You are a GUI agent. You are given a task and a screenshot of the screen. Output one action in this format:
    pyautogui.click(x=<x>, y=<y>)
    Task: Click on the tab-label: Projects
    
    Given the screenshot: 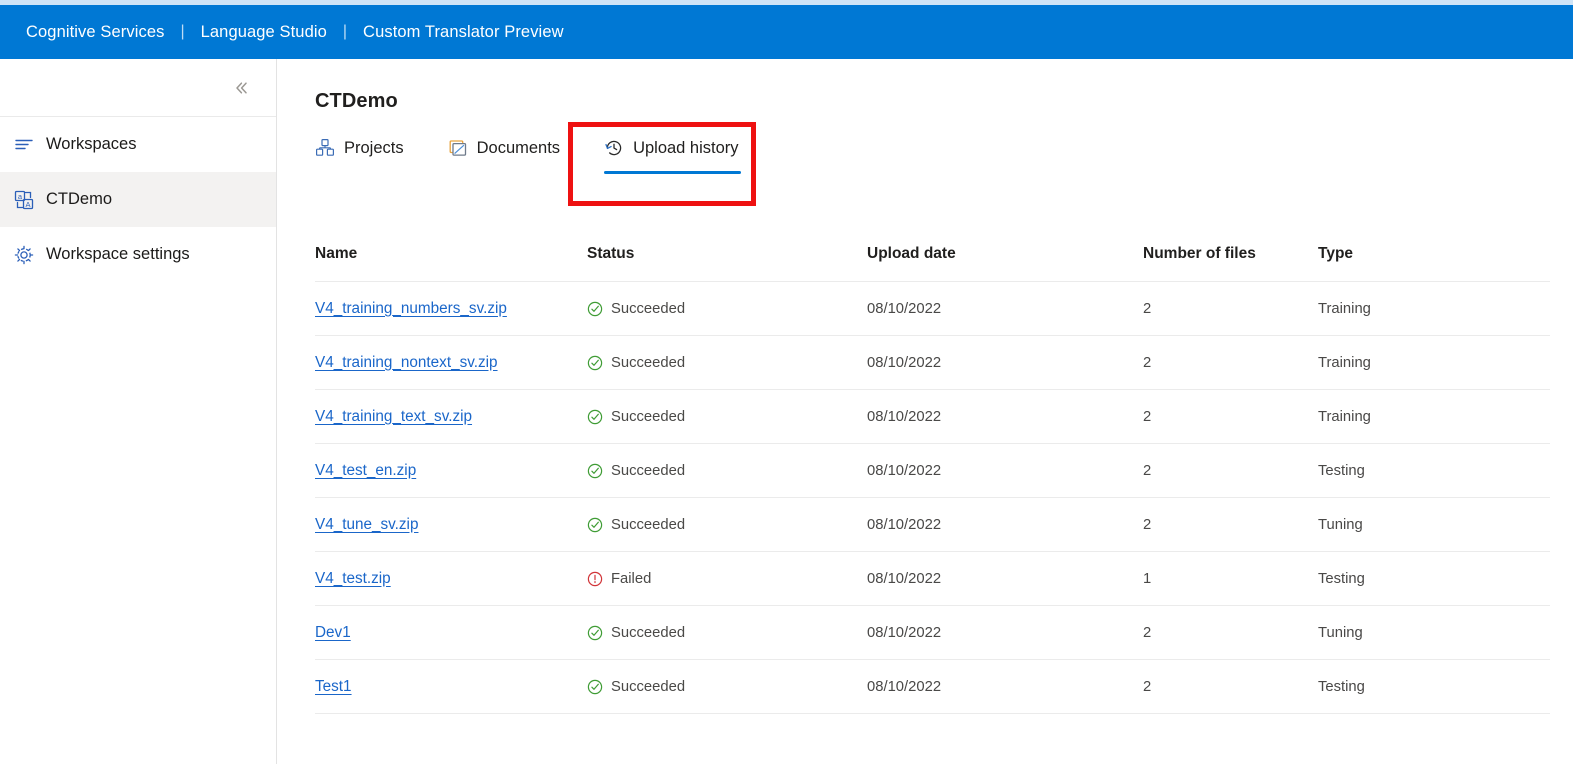 What is the action you would take?
    pyautogui.click(x=374, y=147)
    